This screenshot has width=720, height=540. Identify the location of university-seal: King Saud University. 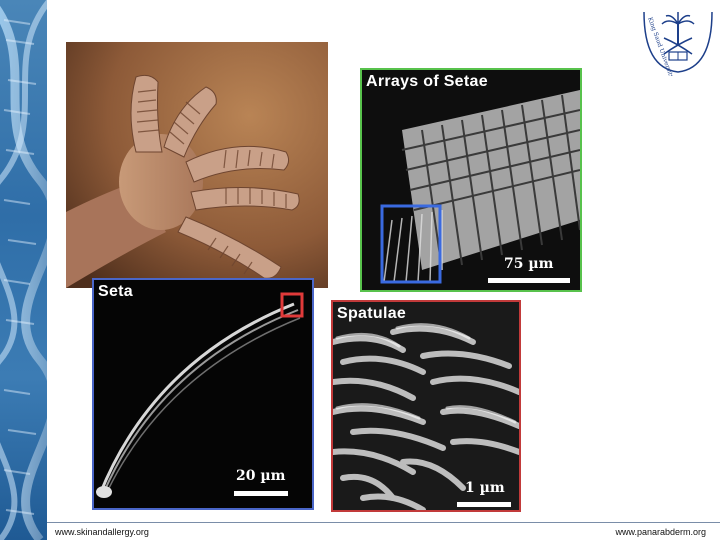
(678, 42).